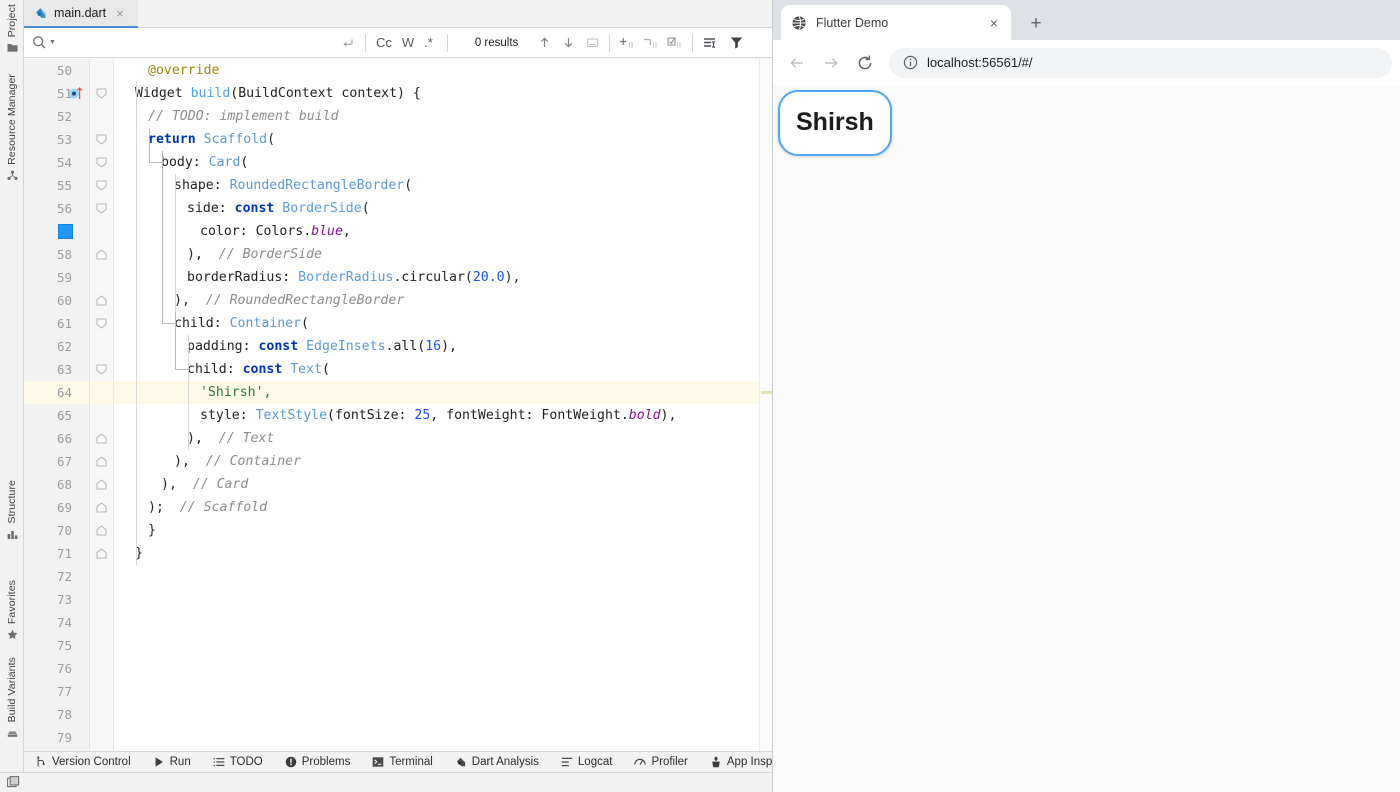  What do you see at coordinates (258, 369) in the screenshot?
I see `code-line: child: const Text(` at bounding box center [258, 369].